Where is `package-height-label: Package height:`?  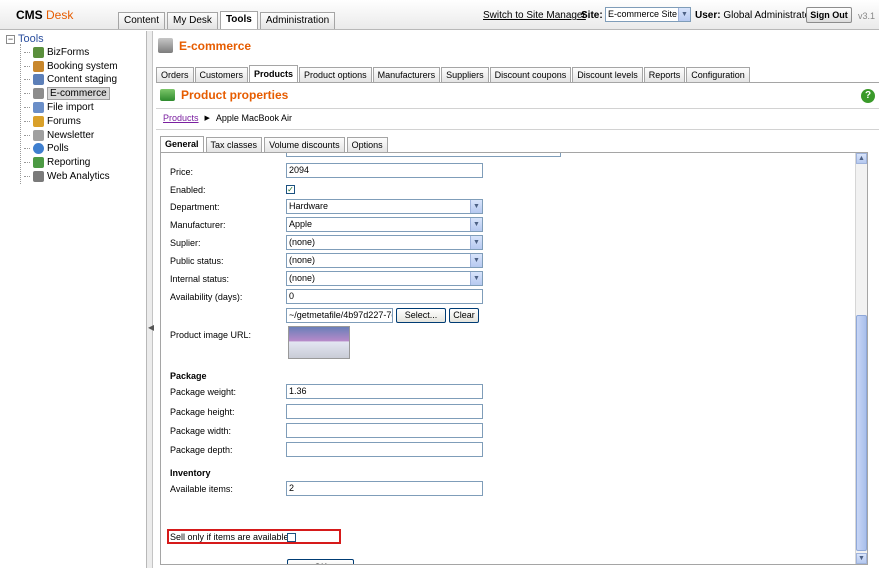
package-height-label: Package height: is located at coordinates (202, 412).